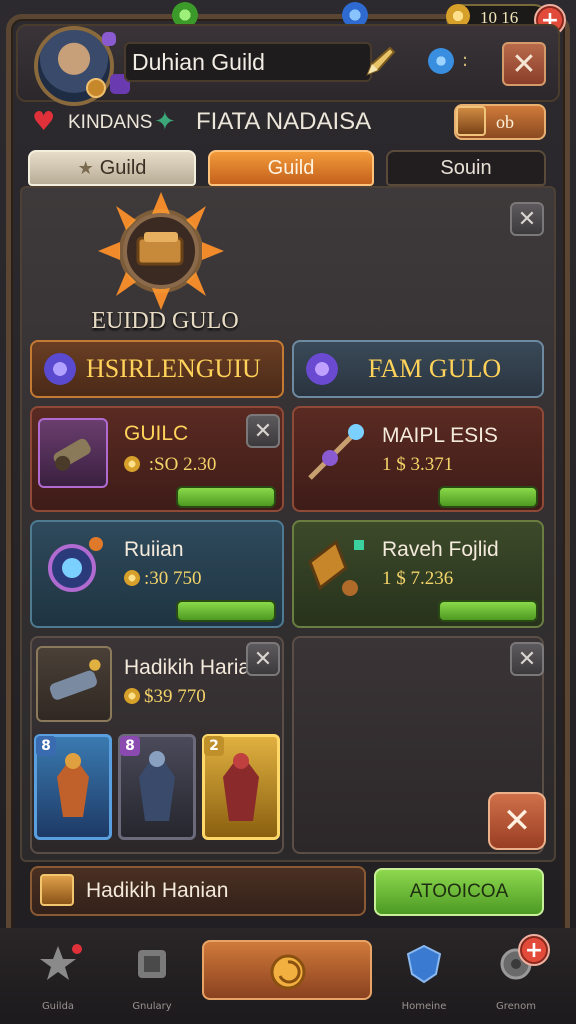 The image size is (576, 1024). I want to click on heart-icon: ♥, so click(44, 122).